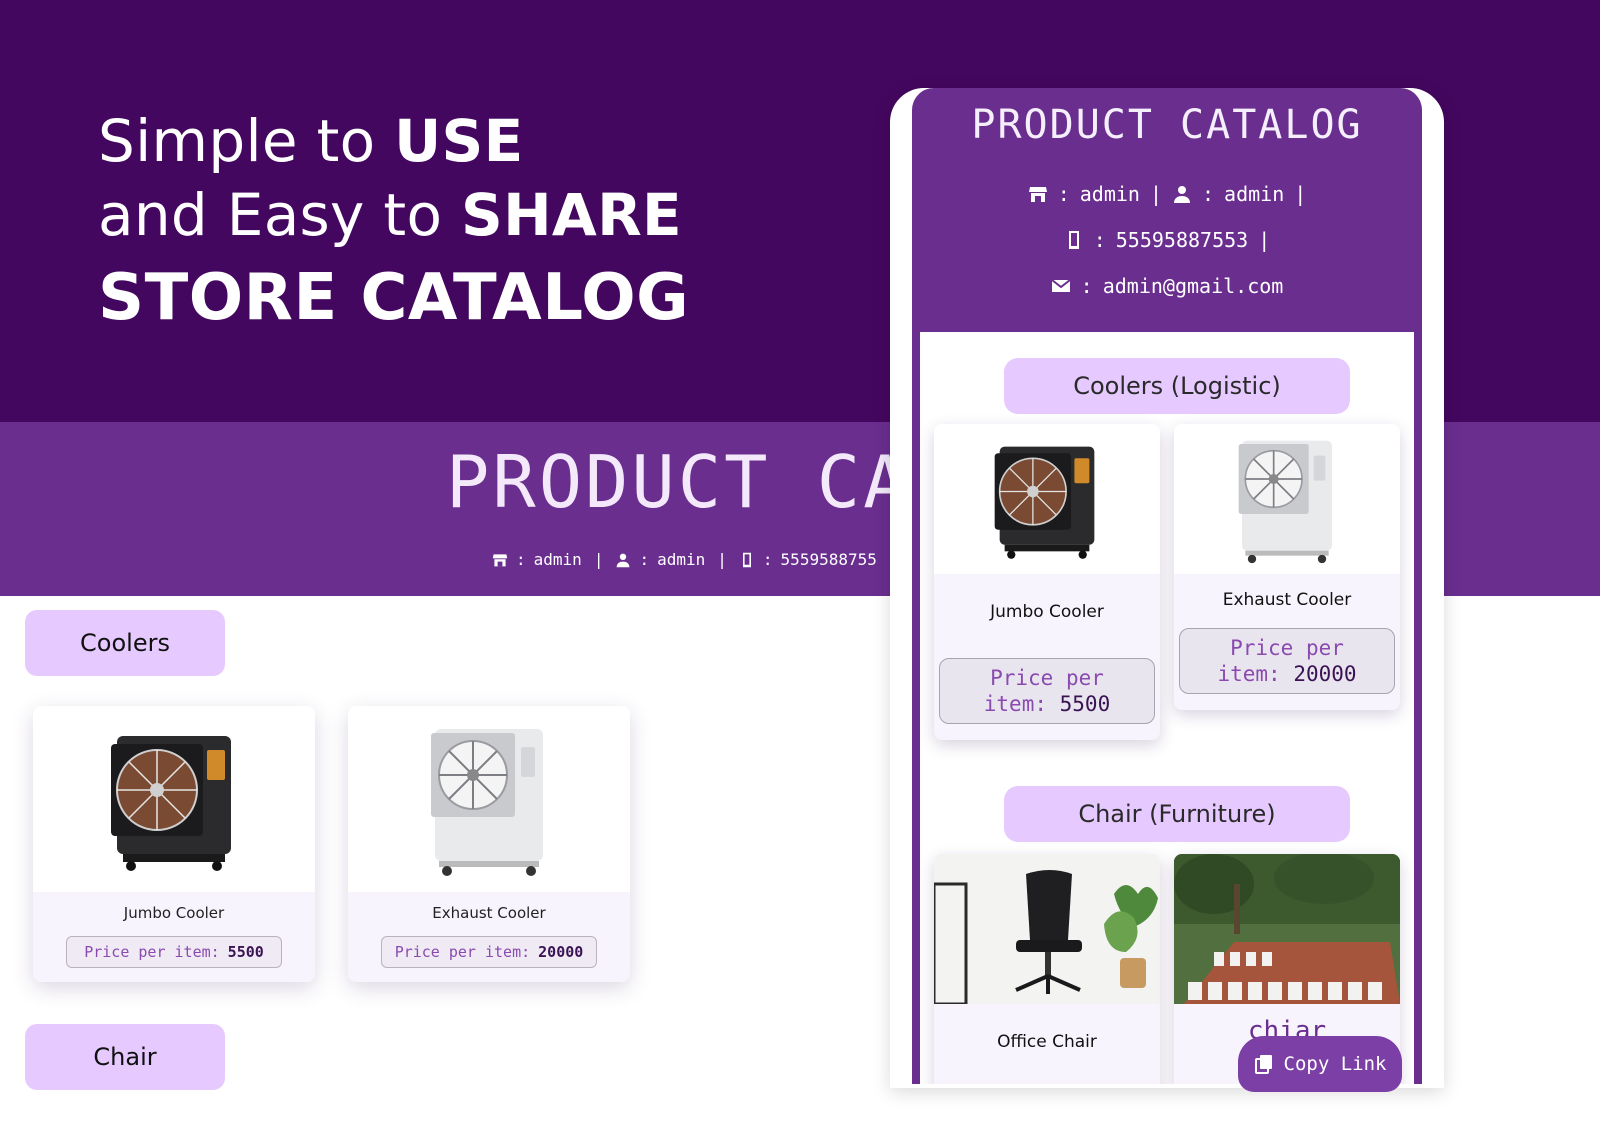 The image size is (1600, 1129). What do you see at coordinates (1047, 1042) in the screenshot?
I see `product-name: Office Chair` at bounding box center [1047, 1042].